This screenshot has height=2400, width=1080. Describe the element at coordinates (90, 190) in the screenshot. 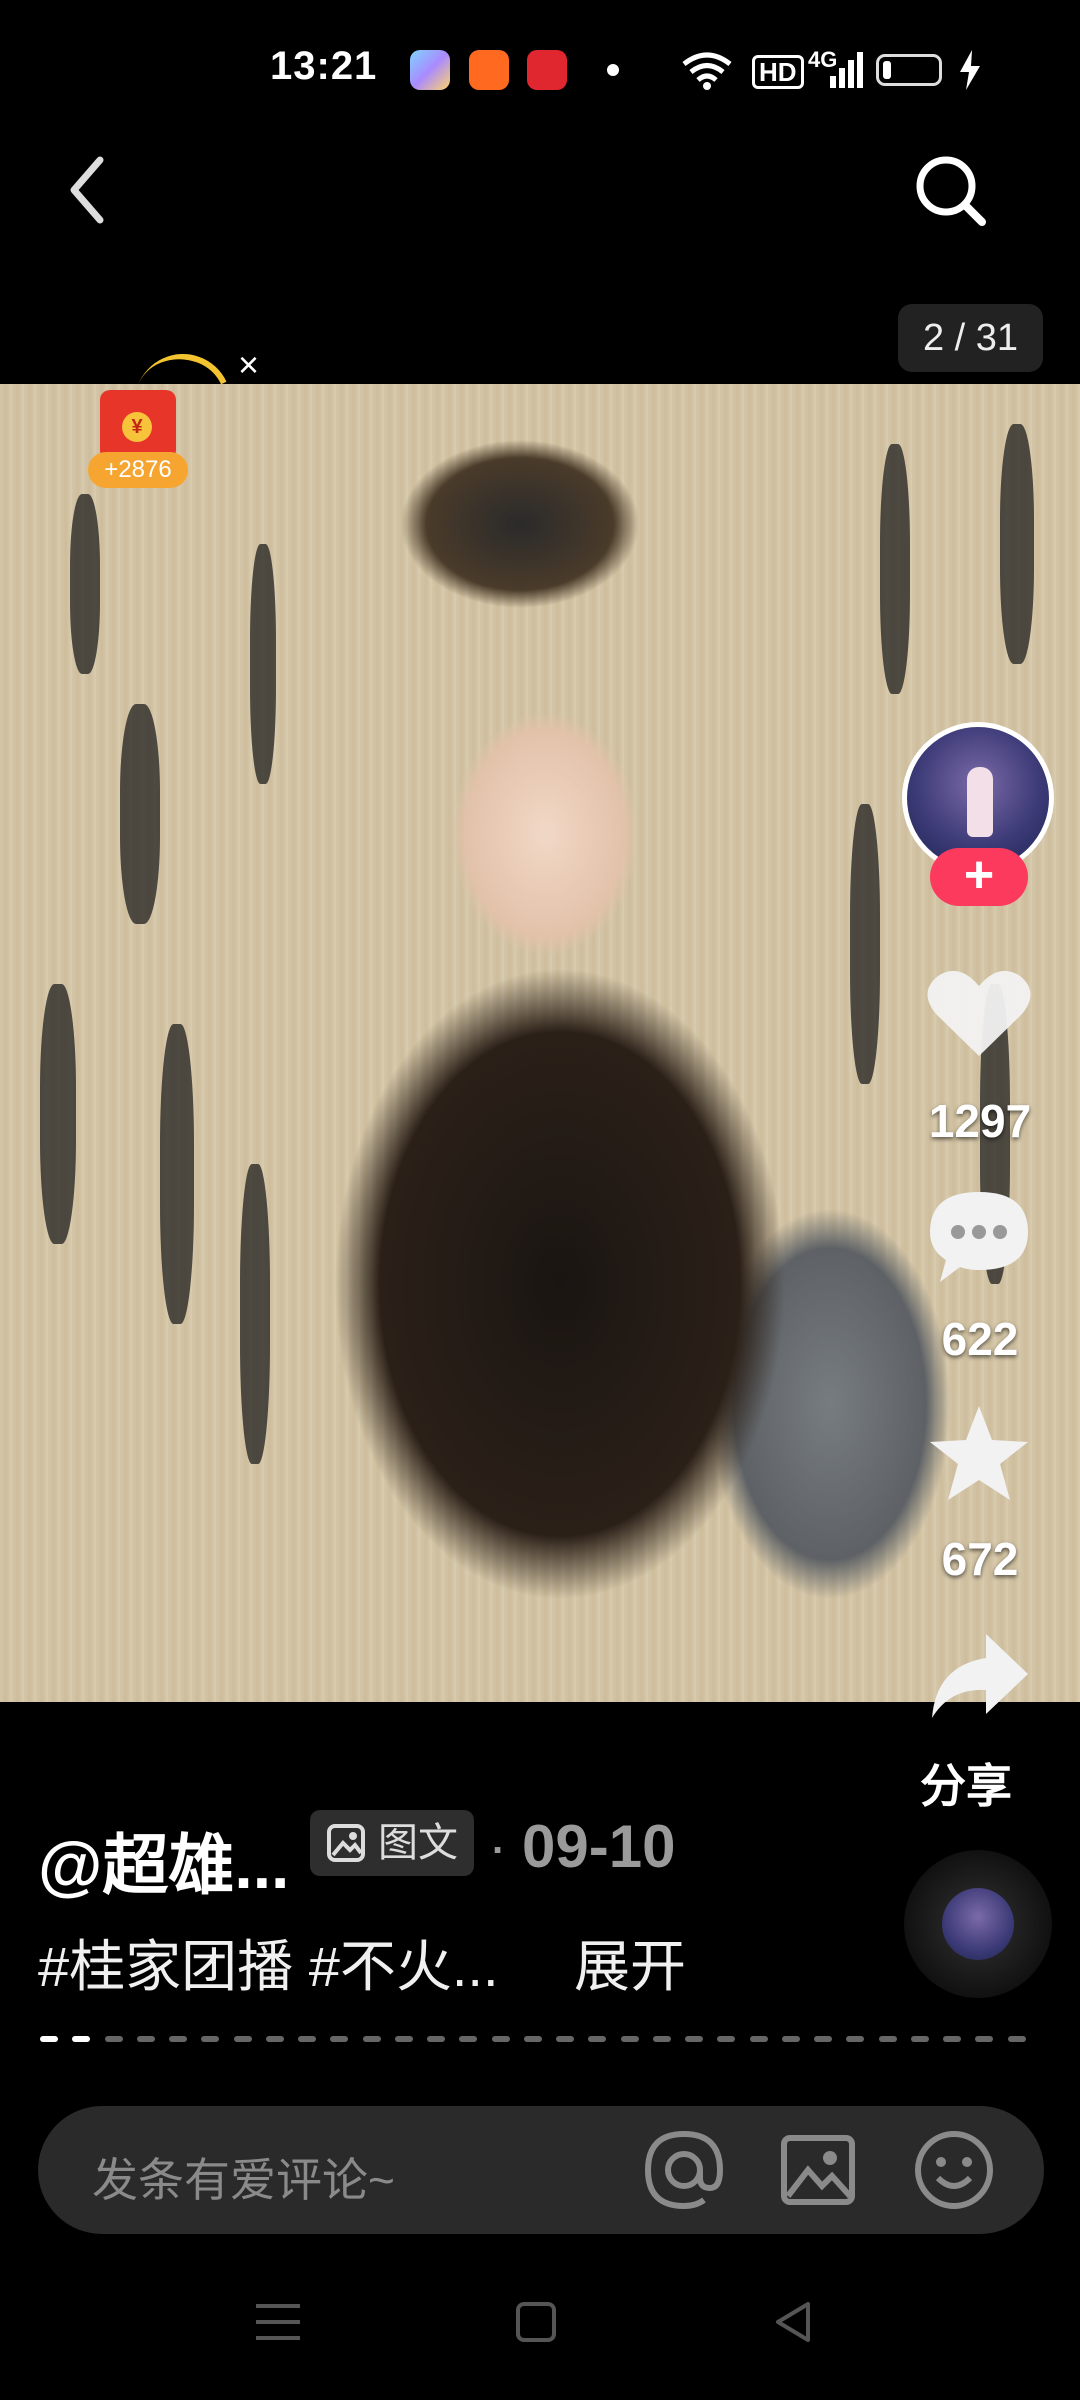

I see `back-chevron-icon` at that location.